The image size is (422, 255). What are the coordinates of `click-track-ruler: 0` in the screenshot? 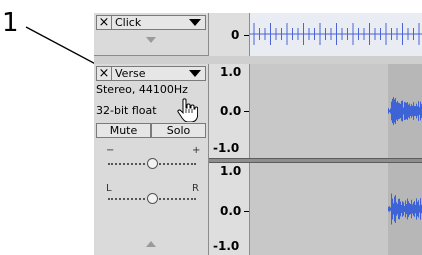 It's located at (229, 34).